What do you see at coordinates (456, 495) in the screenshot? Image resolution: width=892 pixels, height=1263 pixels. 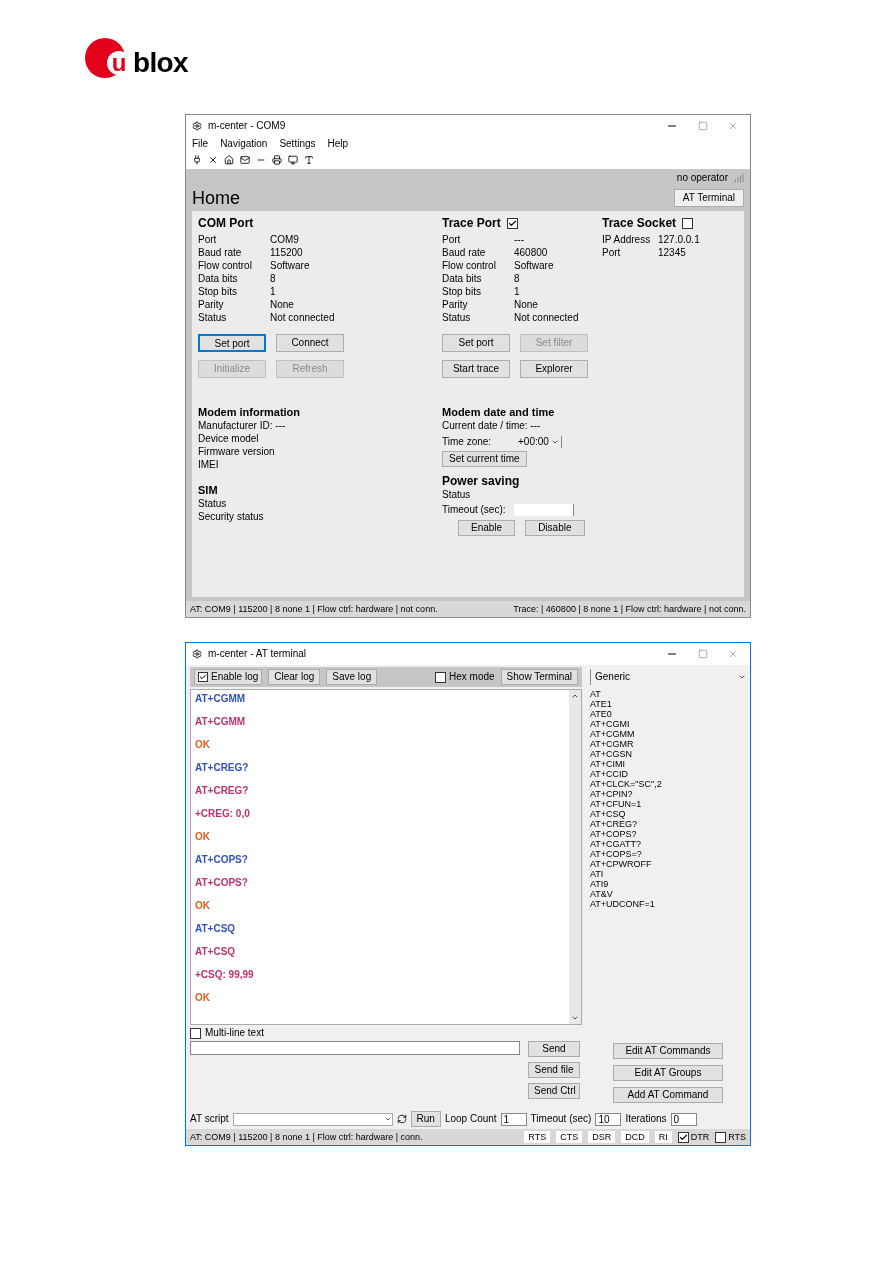 I see `info-label: Status` at bounding box center [456, 495].